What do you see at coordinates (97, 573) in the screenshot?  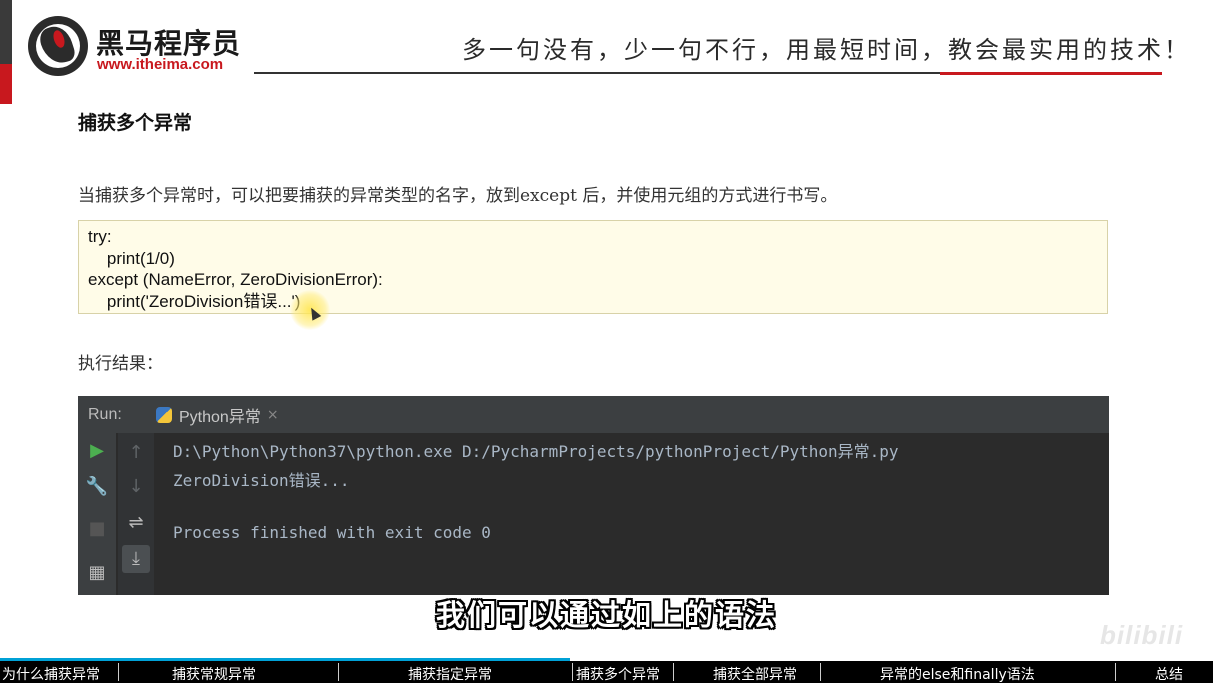 I see `layout-icon: ▦` at bounding box center [97, 573].